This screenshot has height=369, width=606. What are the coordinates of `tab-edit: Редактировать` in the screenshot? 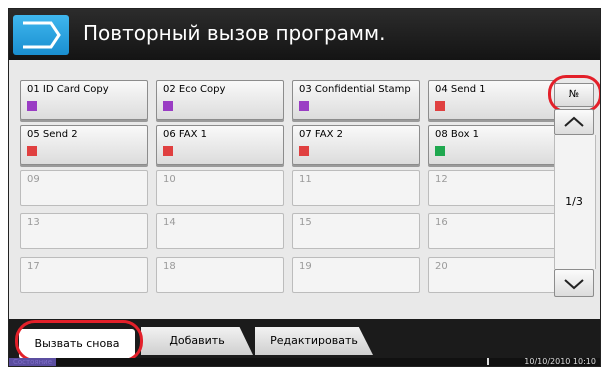 It's located at (314, 341).